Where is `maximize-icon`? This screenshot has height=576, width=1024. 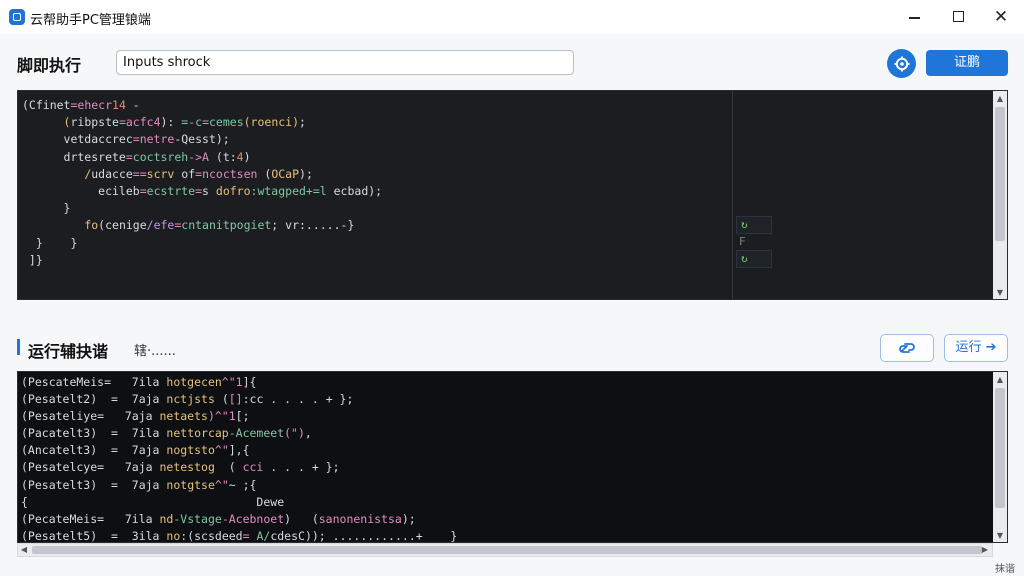 maximize-icon is located at coordinates (958, 16).